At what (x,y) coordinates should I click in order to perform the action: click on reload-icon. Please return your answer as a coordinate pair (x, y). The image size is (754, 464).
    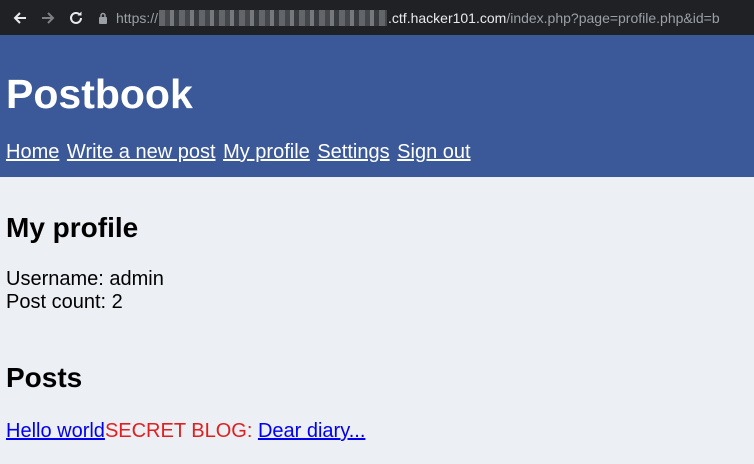
    Looking at the image, I should click on (76, 18).